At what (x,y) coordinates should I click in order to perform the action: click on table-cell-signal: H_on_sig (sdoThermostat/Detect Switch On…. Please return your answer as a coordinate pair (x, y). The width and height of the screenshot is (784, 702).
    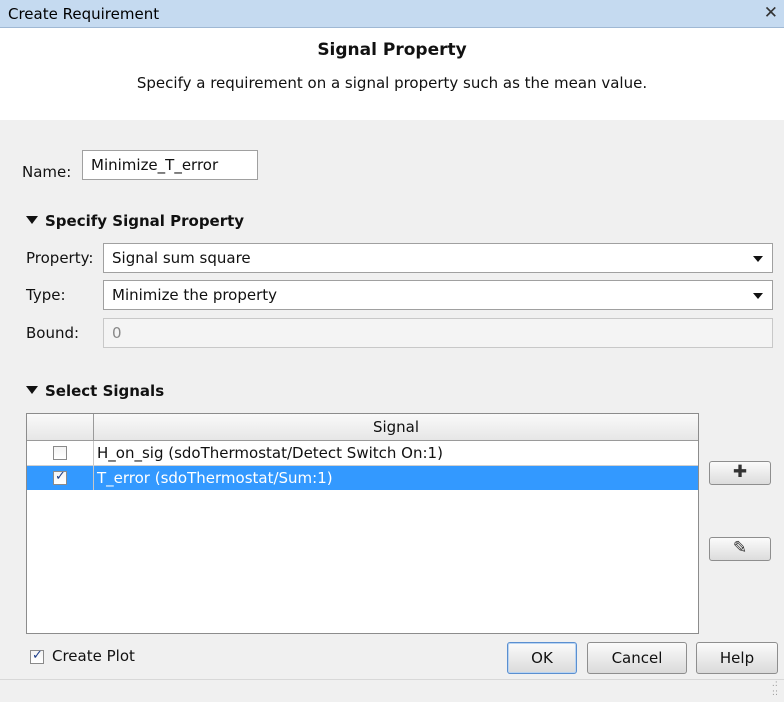
    Looking at the image, I should click on (270, 453).